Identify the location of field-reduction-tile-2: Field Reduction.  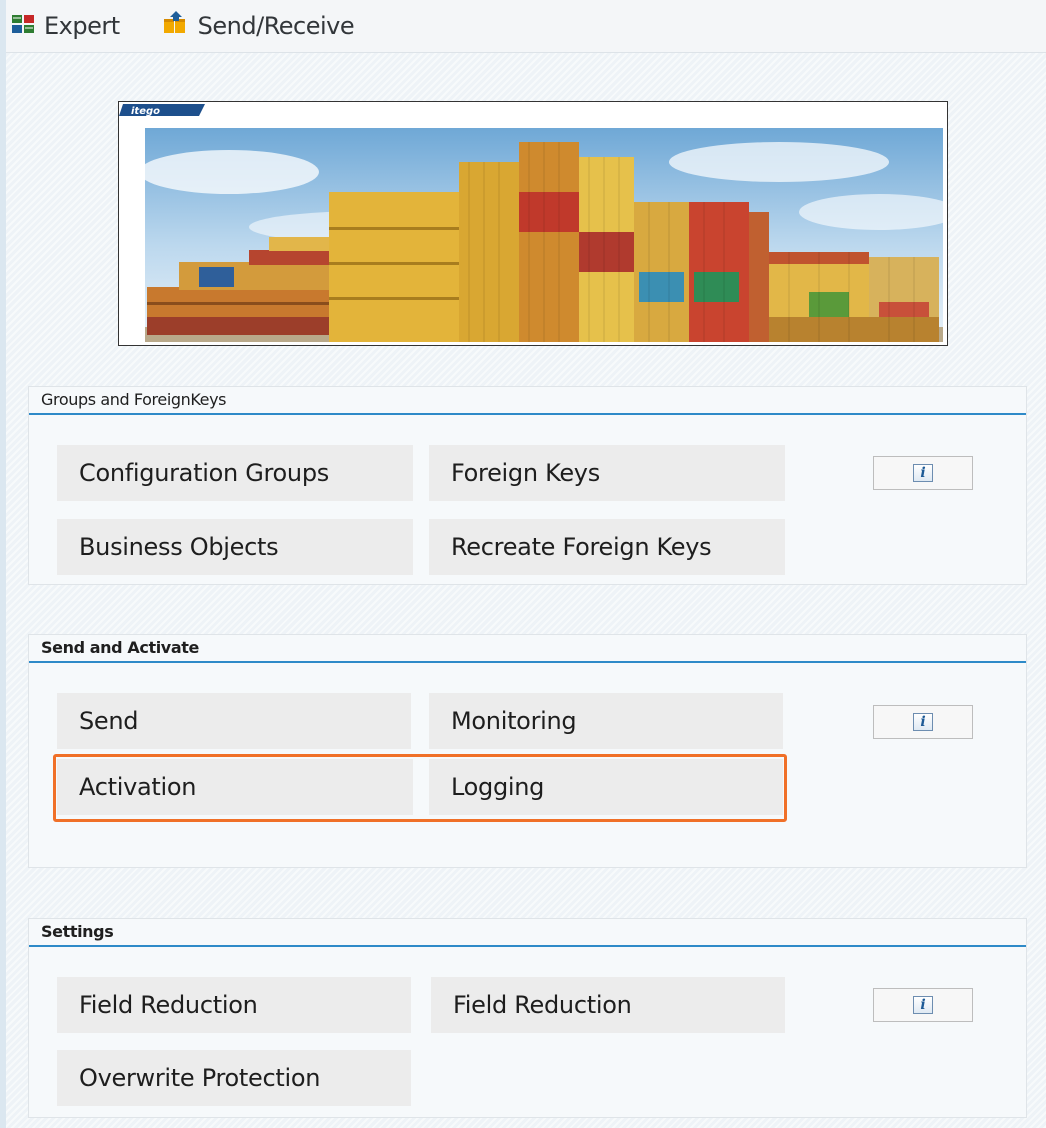
(608, 1005).